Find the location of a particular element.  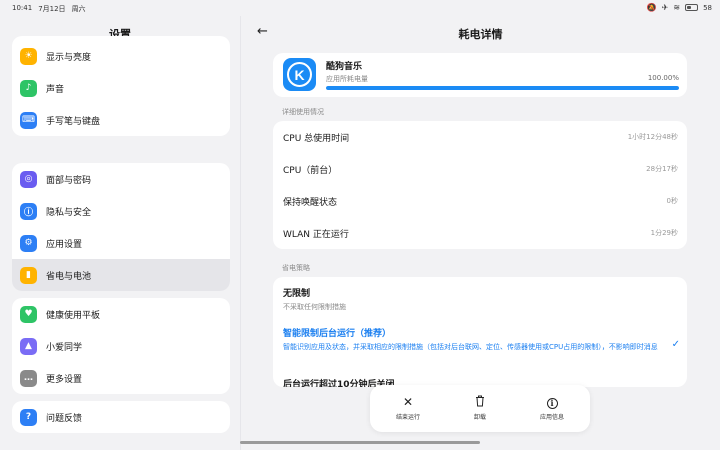

settings-group-security: ◎ 面部与密码 ⓘ 隐私与安全 ⚙ 应用设置 ▮ 省电与电池 is located at coordinates (121, 227).